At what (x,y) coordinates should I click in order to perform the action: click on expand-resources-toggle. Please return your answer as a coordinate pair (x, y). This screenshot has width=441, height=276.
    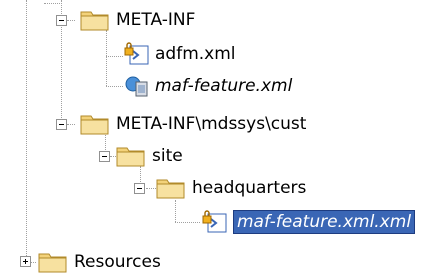
    Looking at the image, I should click on (25, 261).